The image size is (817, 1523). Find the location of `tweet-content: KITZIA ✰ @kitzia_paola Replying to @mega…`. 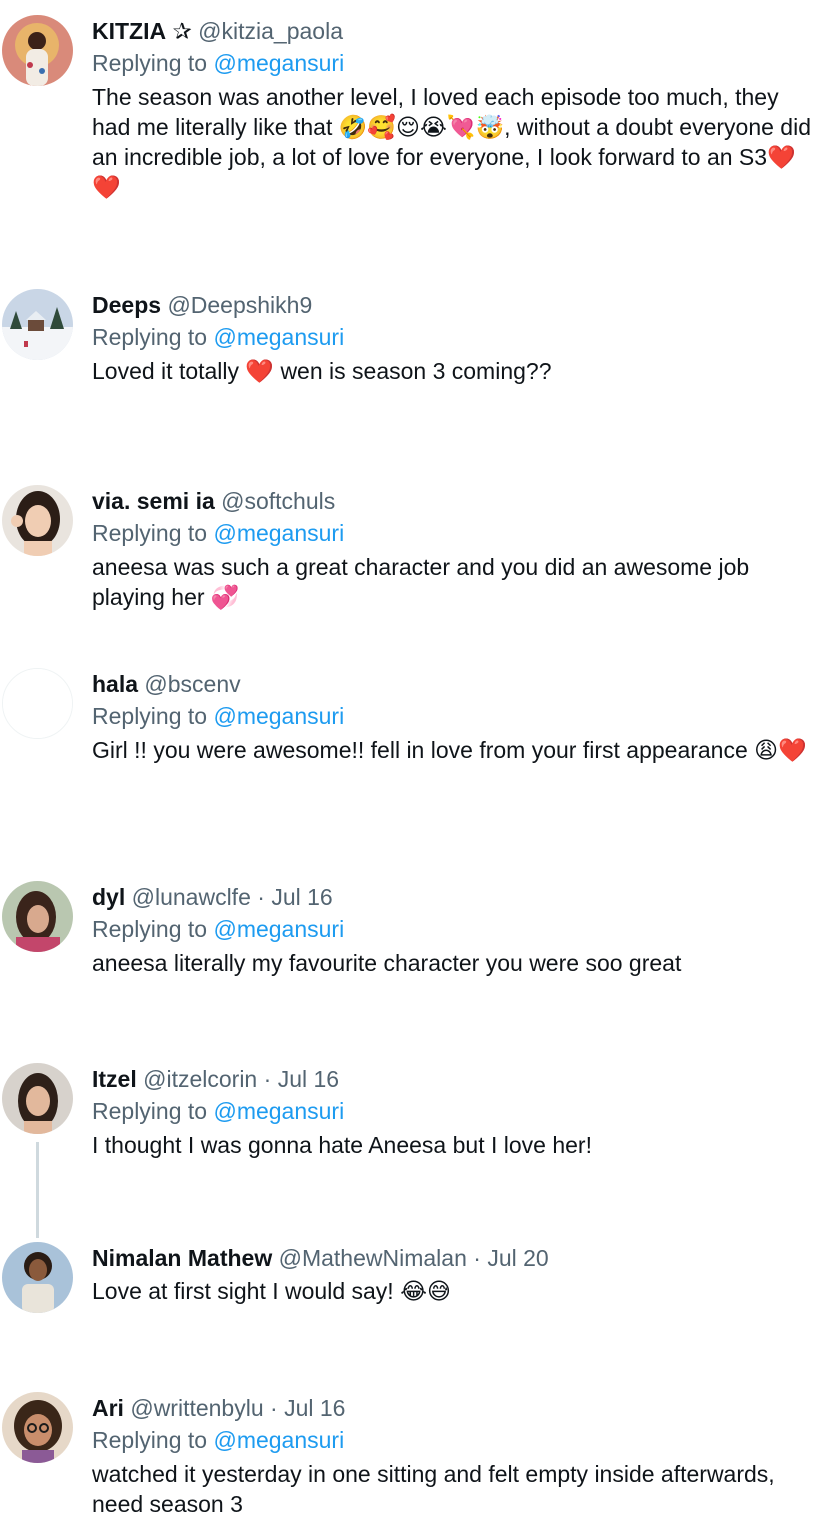

tweet-content: KITZIA ✰ @kitzia_paola Replying to @mega… is located at coordinates (453, 108).